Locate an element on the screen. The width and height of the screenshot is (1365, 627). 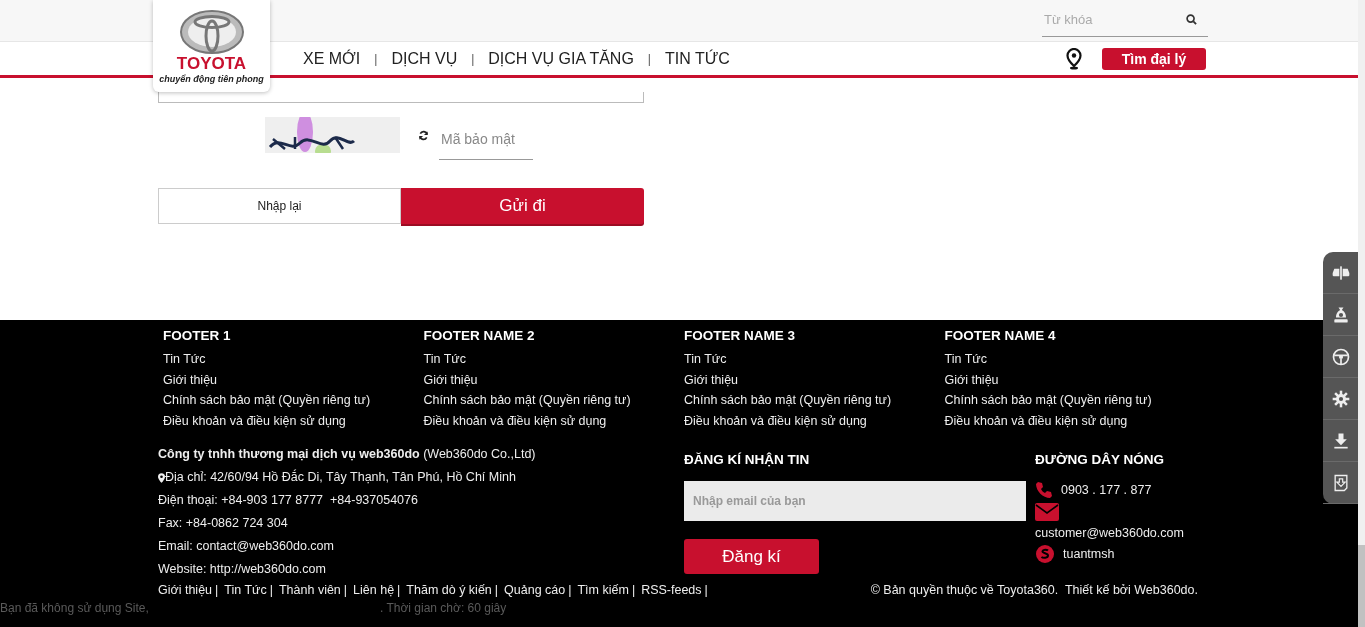
reset-button: Nhập lại is located at coordinates (279, 206).